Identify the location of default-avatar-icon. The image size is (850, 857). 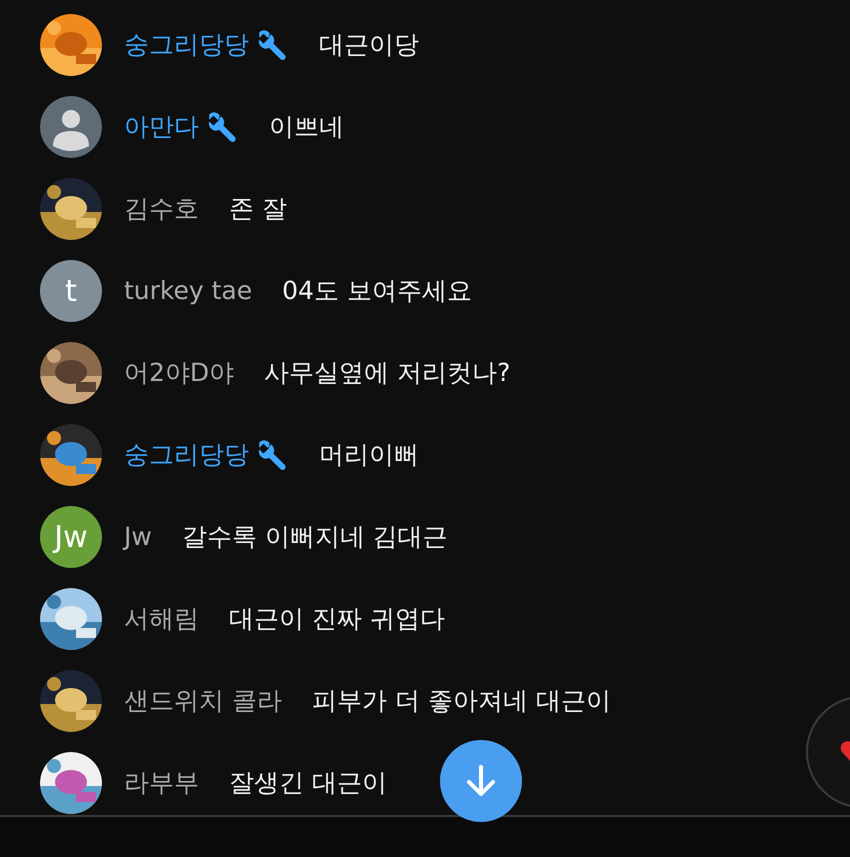
(71, 127).